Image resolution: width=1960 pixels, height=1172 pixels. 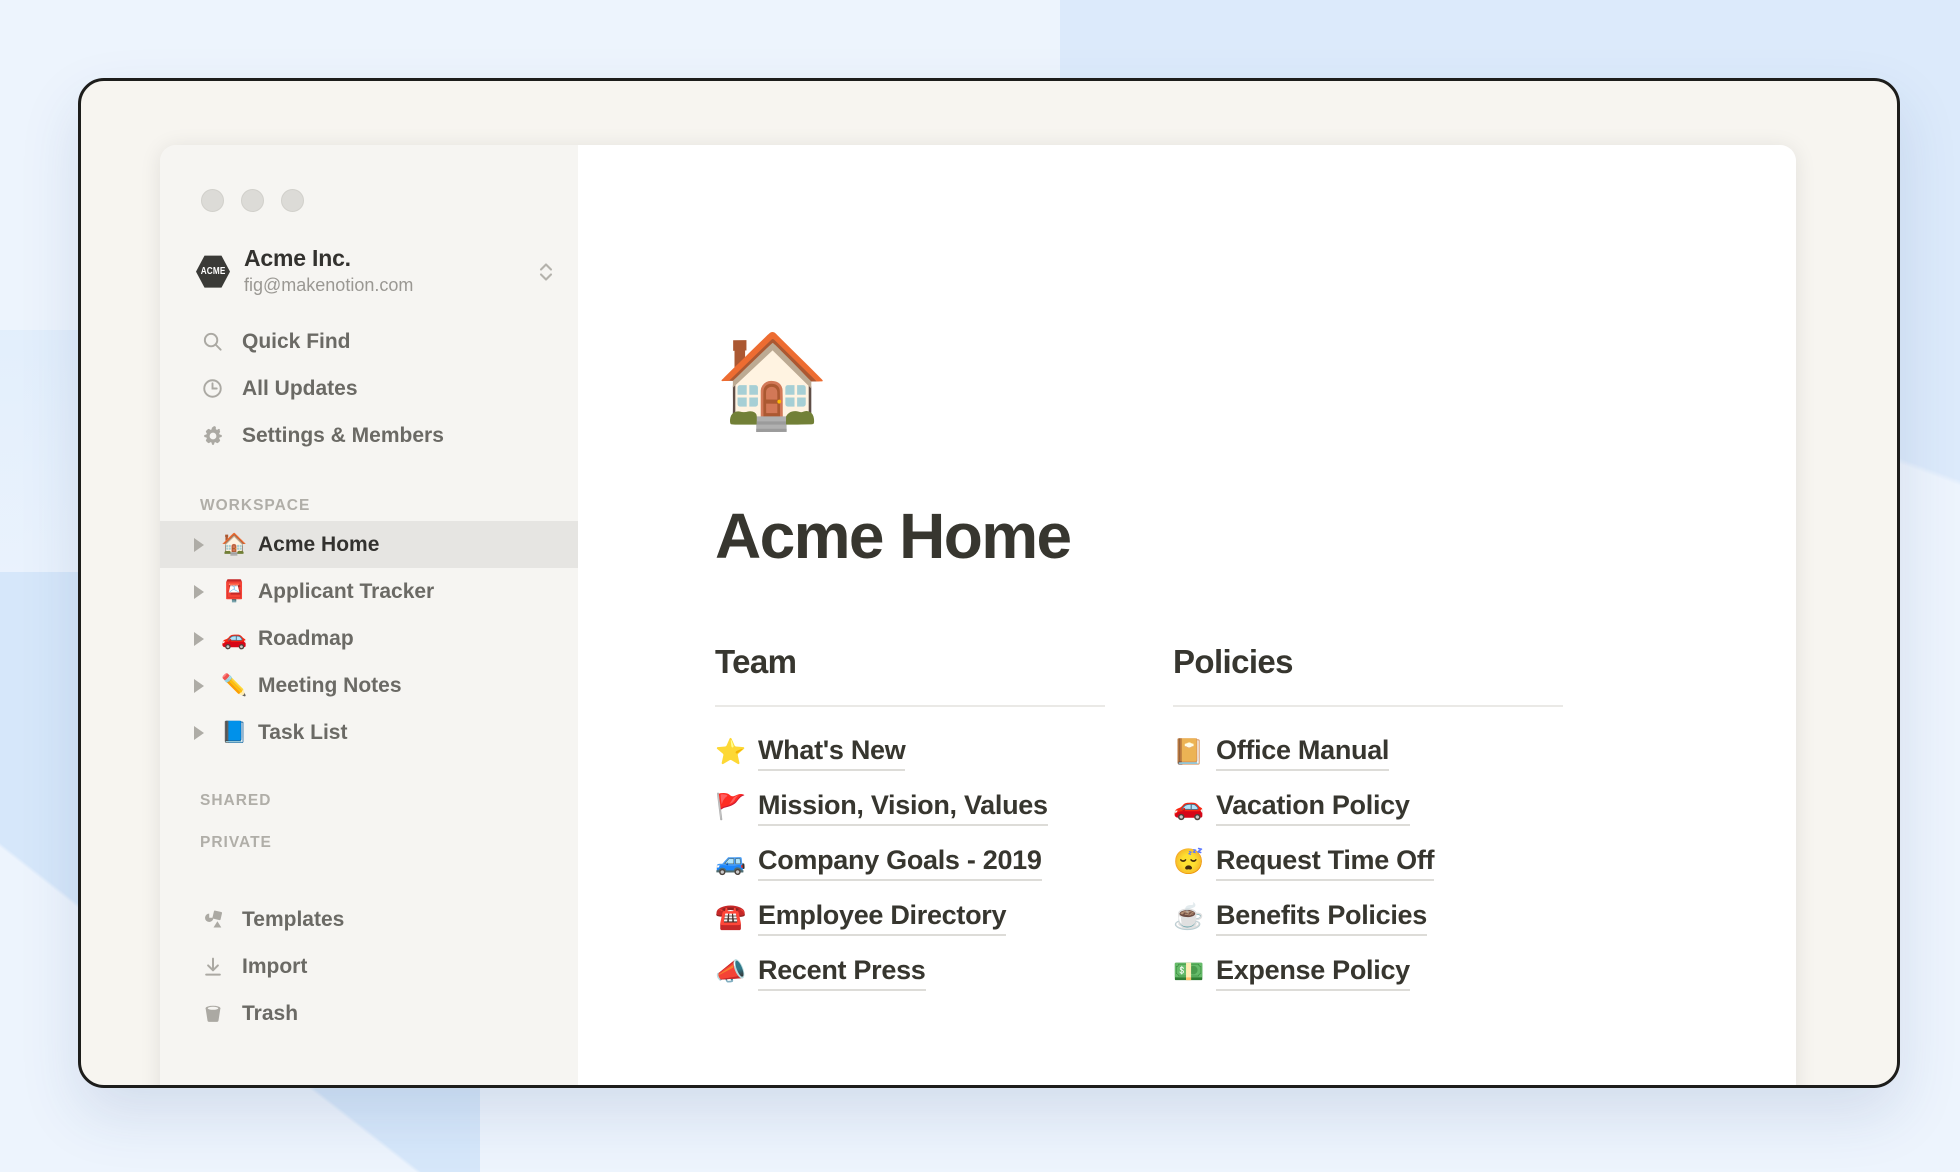 I want to click on page-link-request-time-off: 😴 Request Time Off, so click(x=1368, y=862).